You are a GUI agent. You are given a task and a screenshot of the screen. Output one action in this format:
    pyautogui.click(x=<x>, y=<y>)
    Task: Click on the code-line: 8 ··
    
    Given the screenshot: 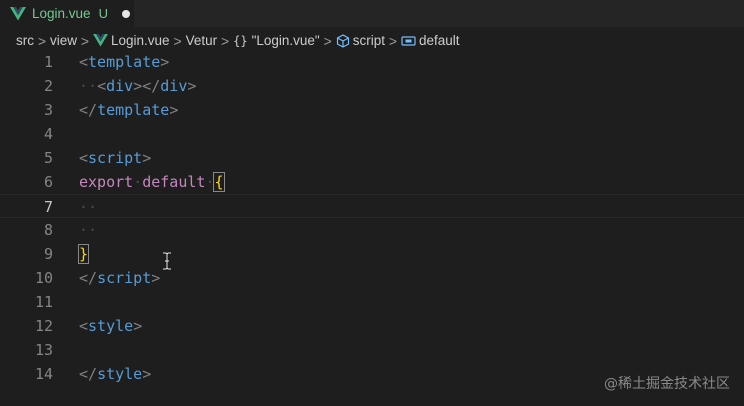 What is the action you would take?
    pyautogui.click(x=372, y=230)
    